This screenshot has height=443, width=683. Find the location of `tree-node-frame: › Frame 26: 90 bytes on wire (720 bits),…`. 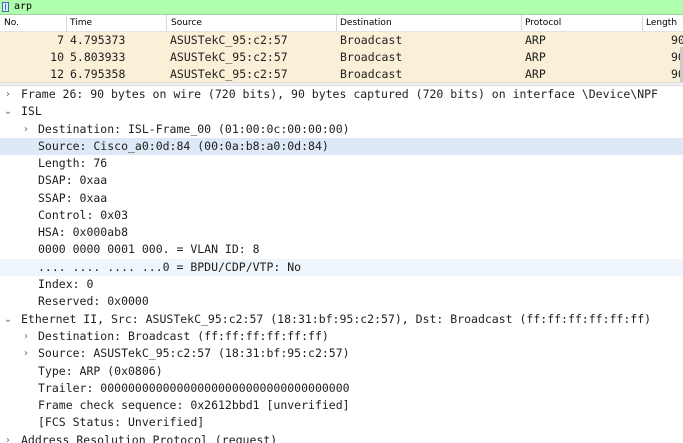

tree-node-frame: › Frame 26: 90 bytes on wire (720 bits),… is located at coordinates (341, 94).